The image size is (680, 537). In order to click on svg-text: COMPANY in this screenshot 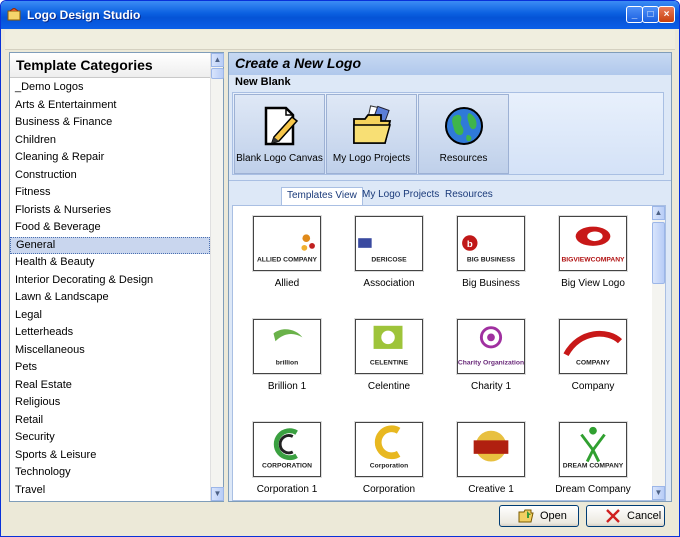, I will do `click(593, 362)`.